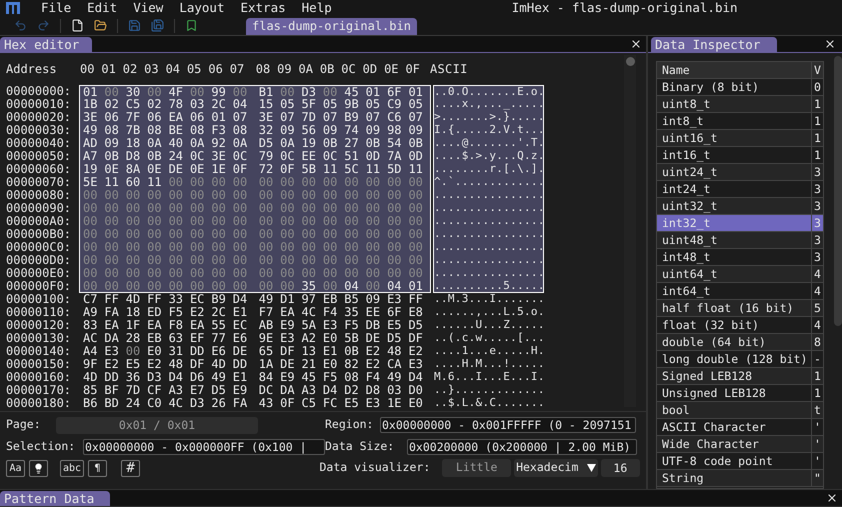 The width and height of the screenshot is (842, 507). I want to click on toolbar-button: #, so click(130, 468).